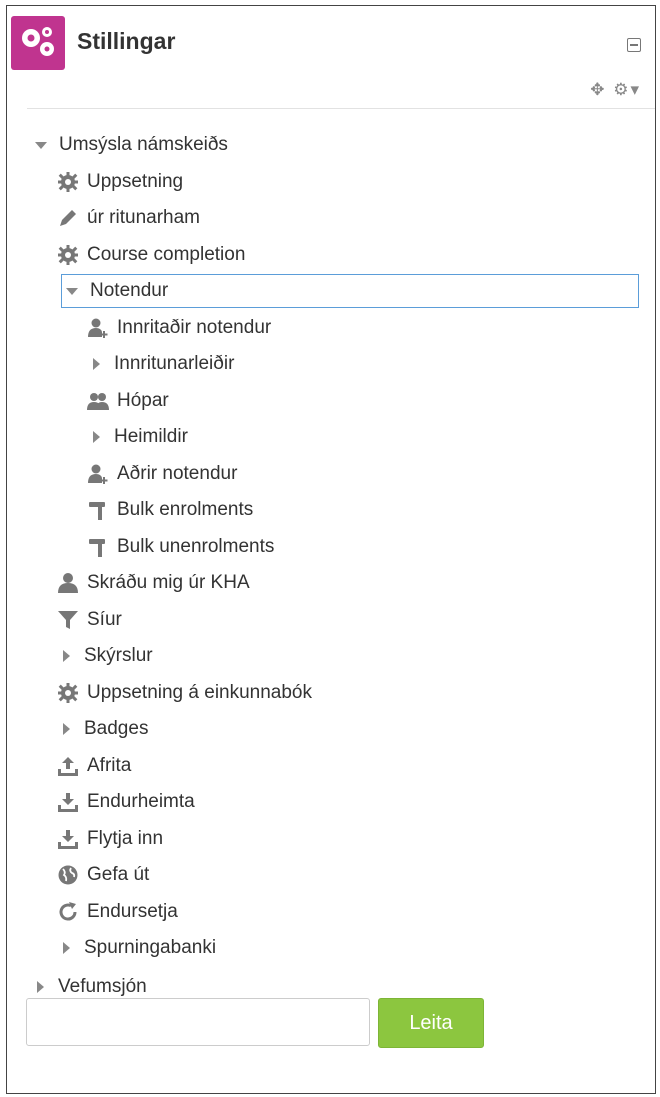  I want to click on tree-item-label: Gefa út, so click(118, 874).